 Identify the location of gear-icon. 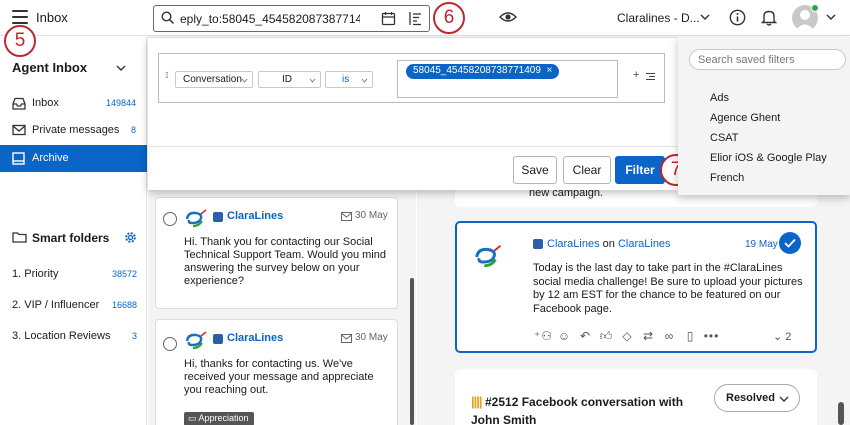
(130, 237).